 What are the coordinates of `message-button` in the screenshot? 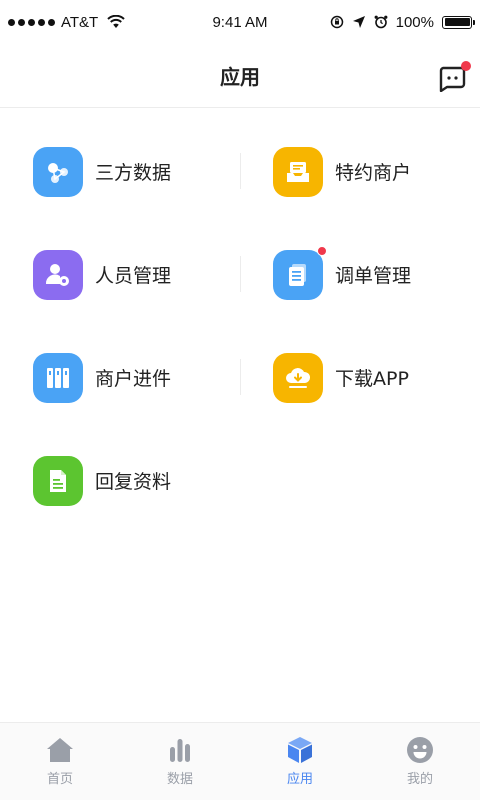 It's located at (454, 77).